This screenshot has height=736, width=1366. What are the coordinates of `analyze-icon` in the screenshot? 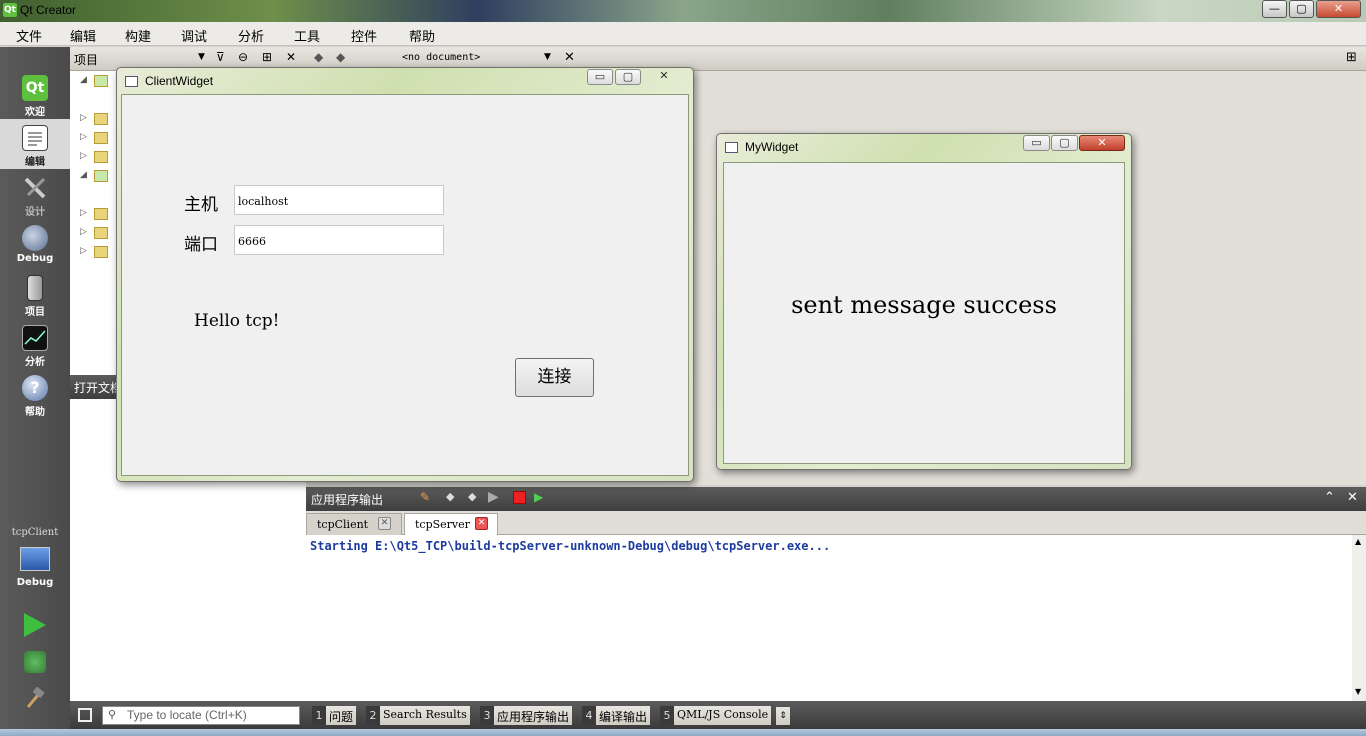 It's located at (35, 338).